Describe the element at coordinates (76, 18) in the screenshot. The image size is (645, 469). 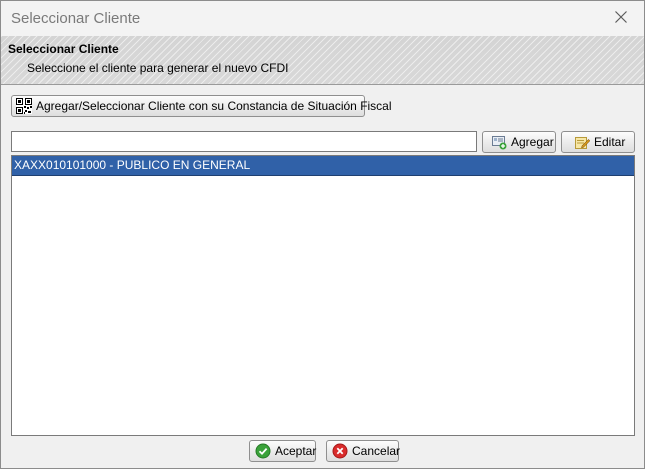
I see `window-title: Seleccionar Cliente` at that location.